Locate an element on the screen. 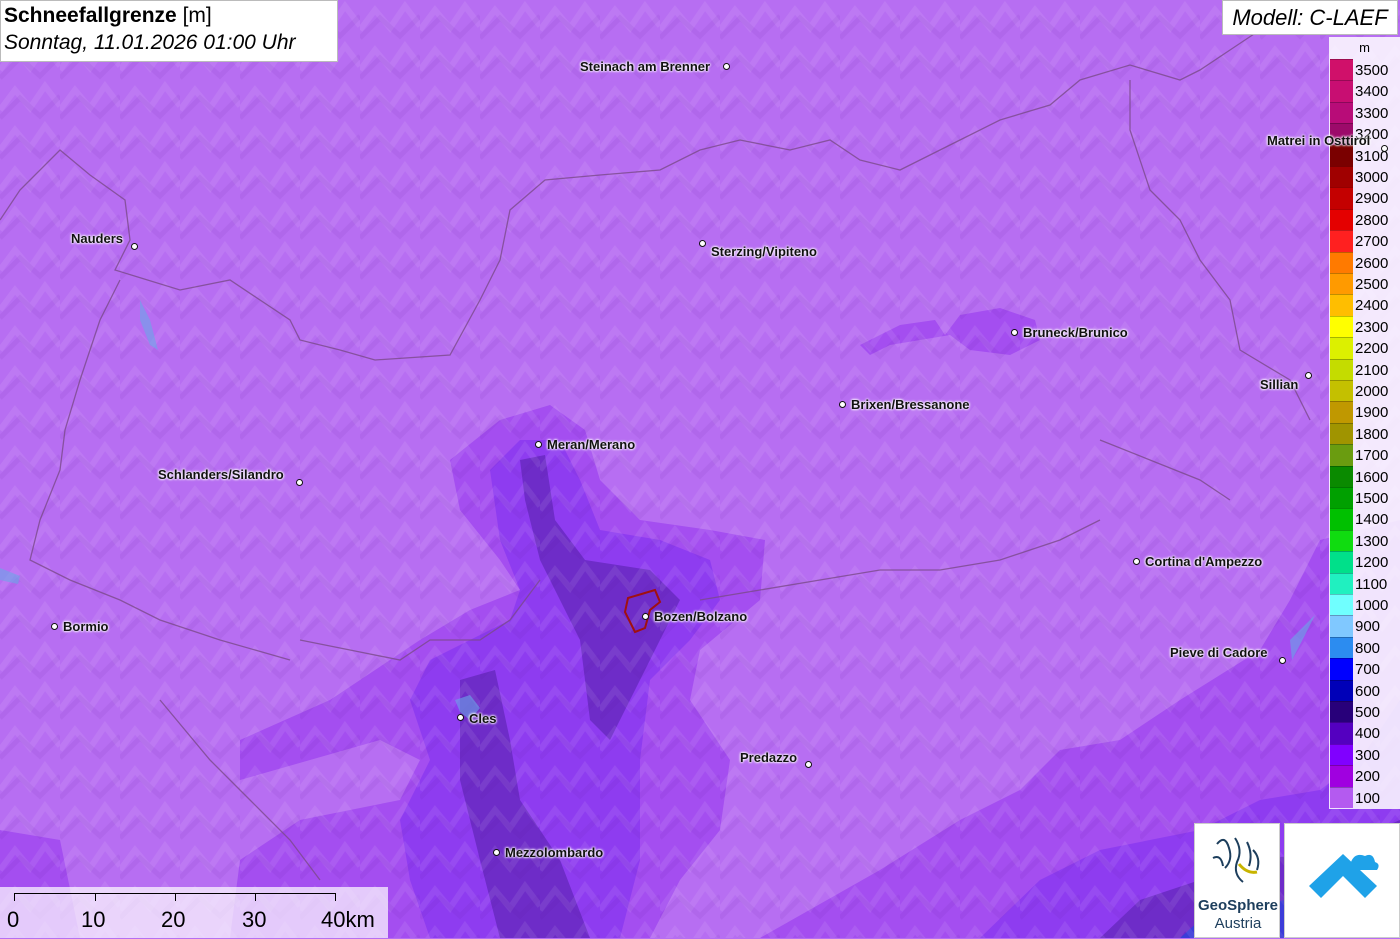 This screenshot has width=1400, height=939. geosphere-logo-icon is located at coordinates (1236, 860).